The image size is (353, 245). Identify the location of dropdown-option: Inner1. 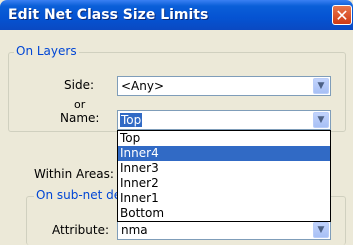
(224, 198).